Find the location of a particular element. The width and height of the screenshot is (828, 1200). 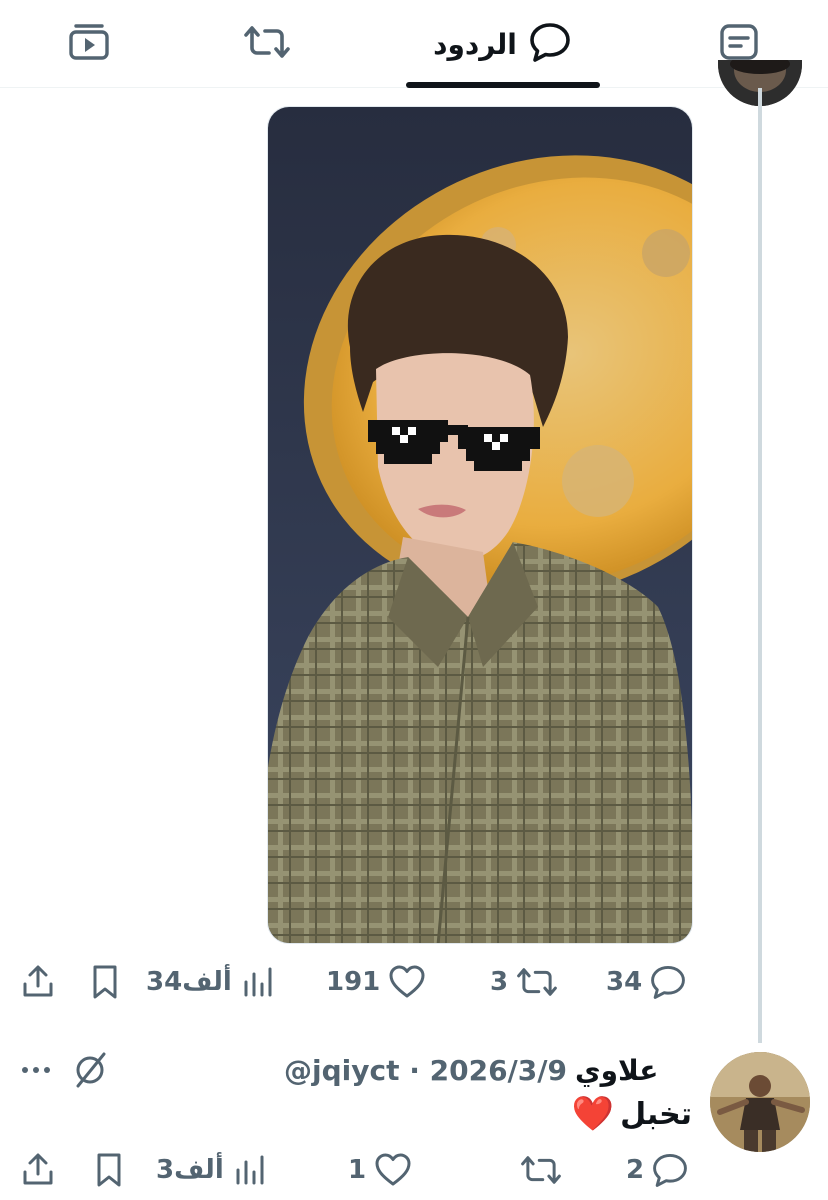

reply-views-button: 3ألف is located at coordinates (212, 1170).